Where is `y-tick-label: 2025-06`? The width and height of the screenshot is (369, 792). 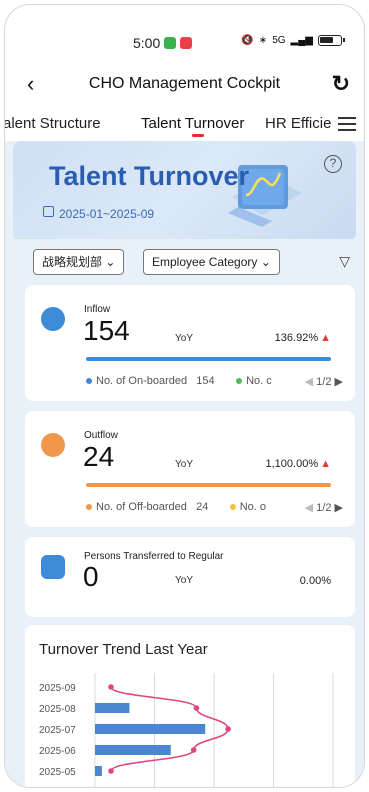
y-tick-label: 2025-06 is located at coordinates (57, 751).